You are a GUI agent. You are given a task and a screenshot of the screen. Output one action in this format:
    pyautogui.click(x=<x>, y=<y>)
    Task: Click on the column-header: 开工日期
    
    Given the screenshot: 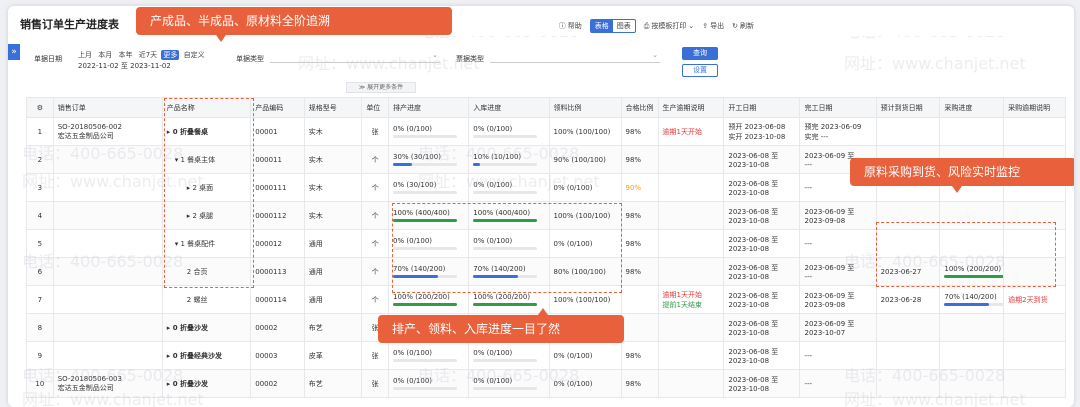 What is the action you would take?
    pyautogui.click(x=762, y=107)
    